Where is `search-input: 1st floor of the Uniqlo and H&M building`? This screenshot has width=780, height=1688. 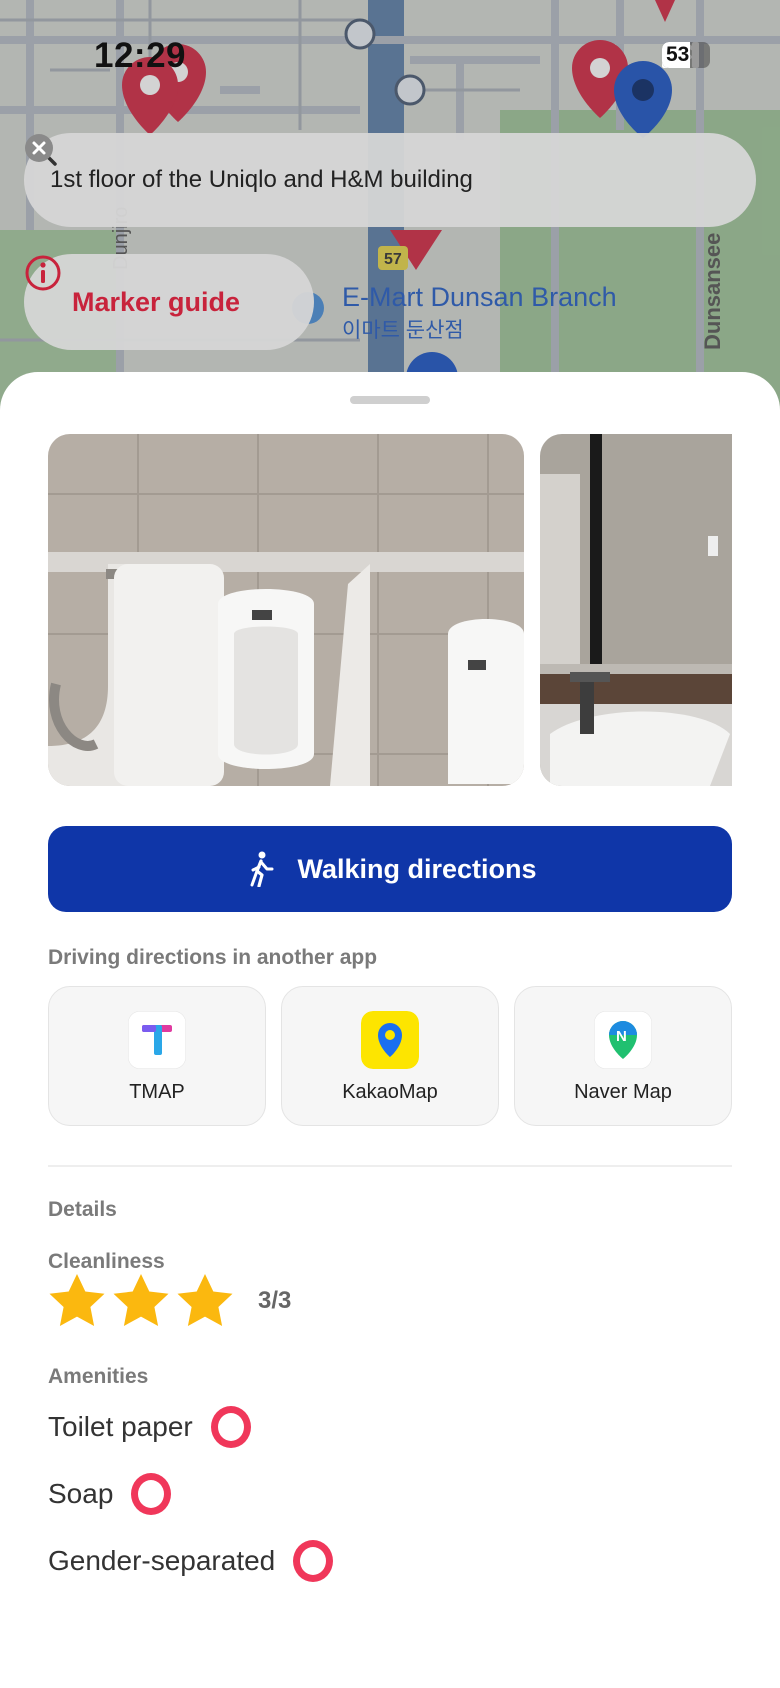
search-input: 1st floor of the Uniqlo and H&M building is located at coordinates (390, 180).